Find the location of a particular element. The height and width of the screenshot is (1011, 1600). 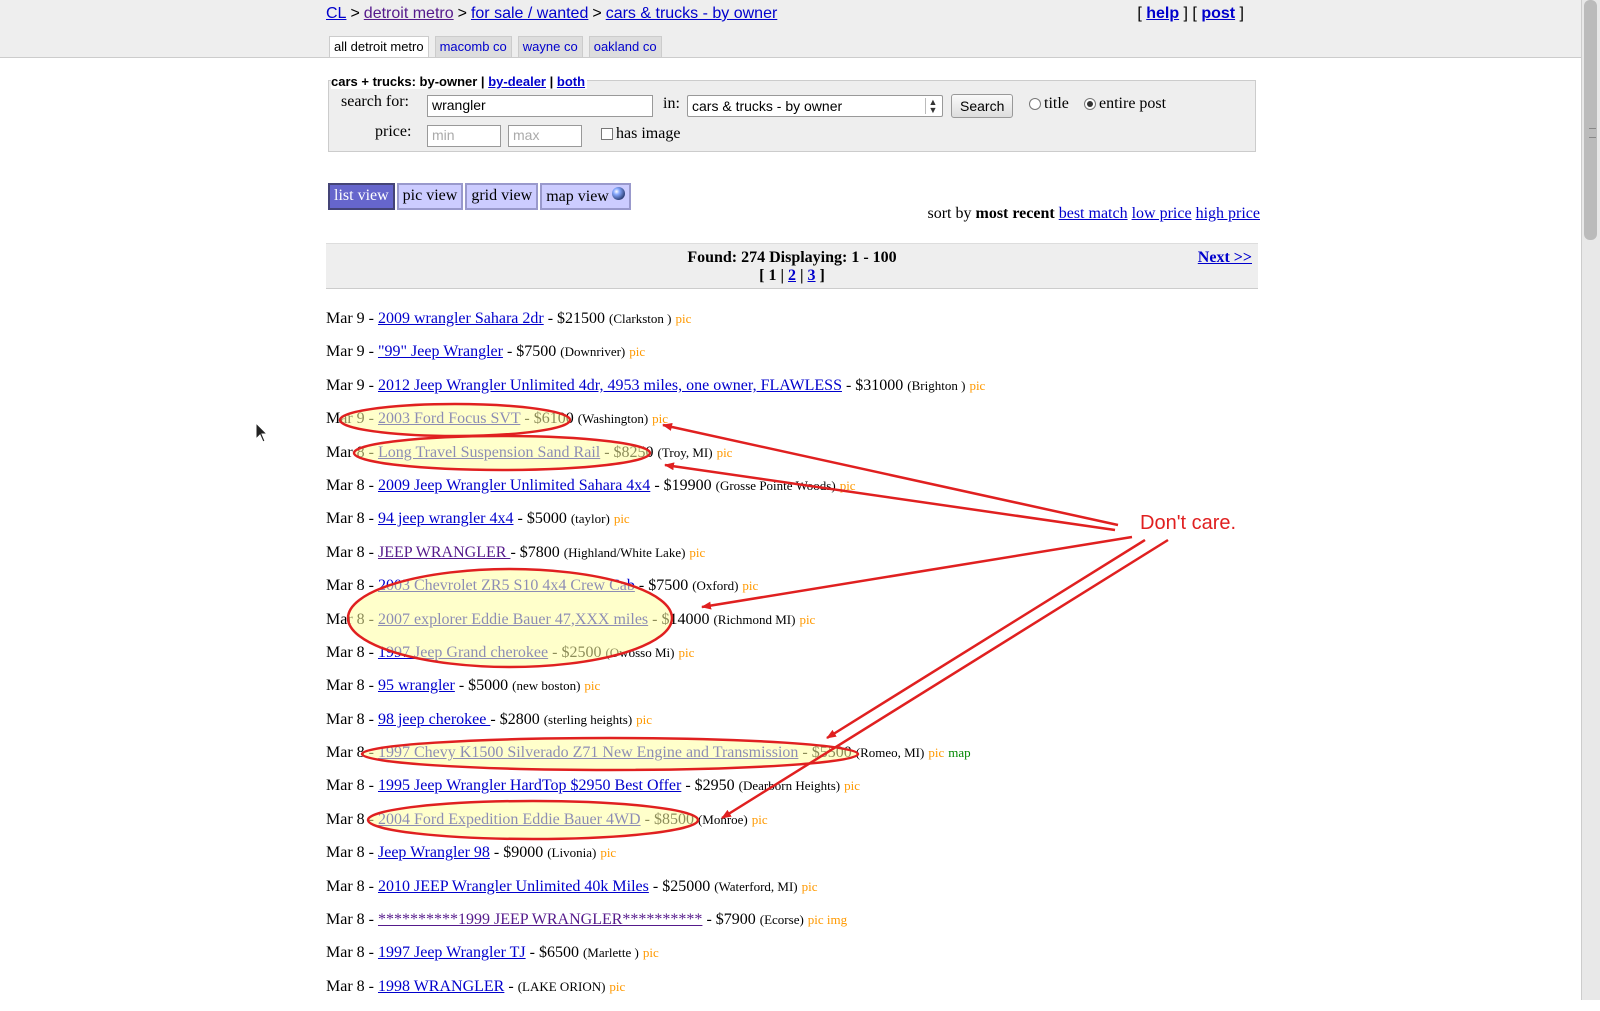

help-link: help is located at coordinates (1162, 13).